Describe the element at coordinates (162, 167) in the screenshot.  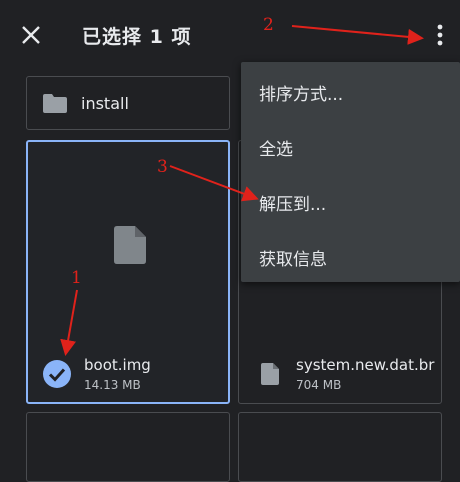
I see `annotation-number-3: 3` at that location.